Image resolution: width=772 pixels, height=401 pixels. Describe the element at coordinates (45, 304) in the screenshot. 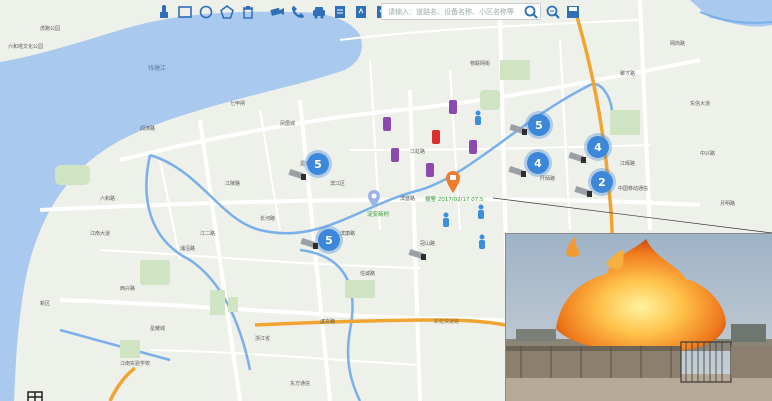

I see `map-label: 新区` at that location.